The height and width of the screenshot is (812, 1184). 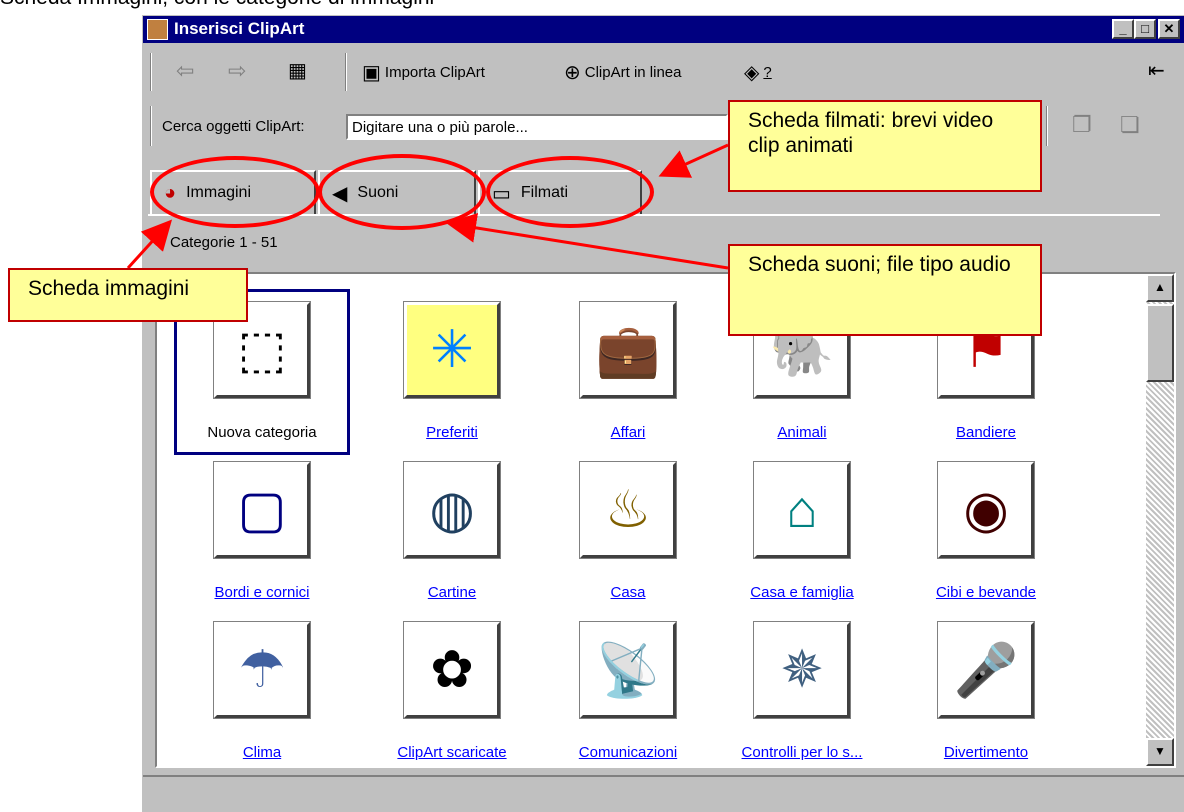 I want to click on maximize-icon: □, so click(x=1145, y=29).